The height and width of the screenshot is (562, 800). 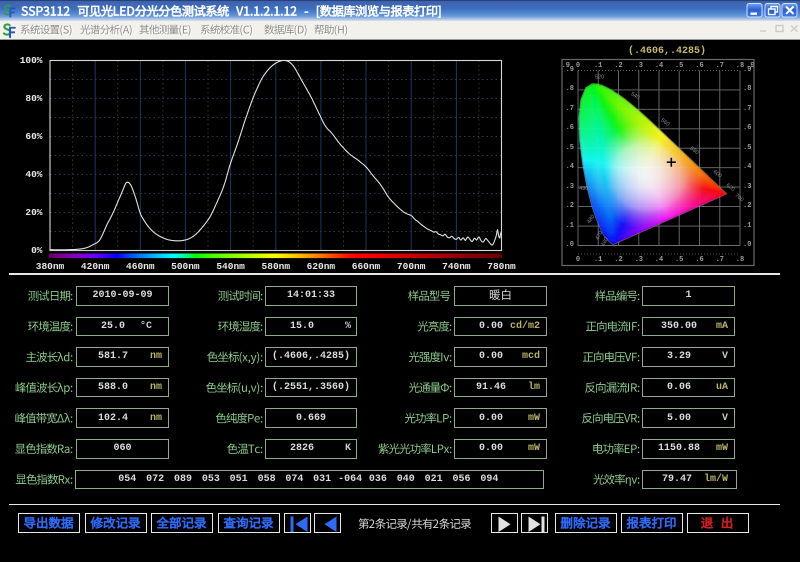 What do you see at coordinates (583, 189) in the screenshot?
I see `svg-text: 490` at bounding box center [583, 189].